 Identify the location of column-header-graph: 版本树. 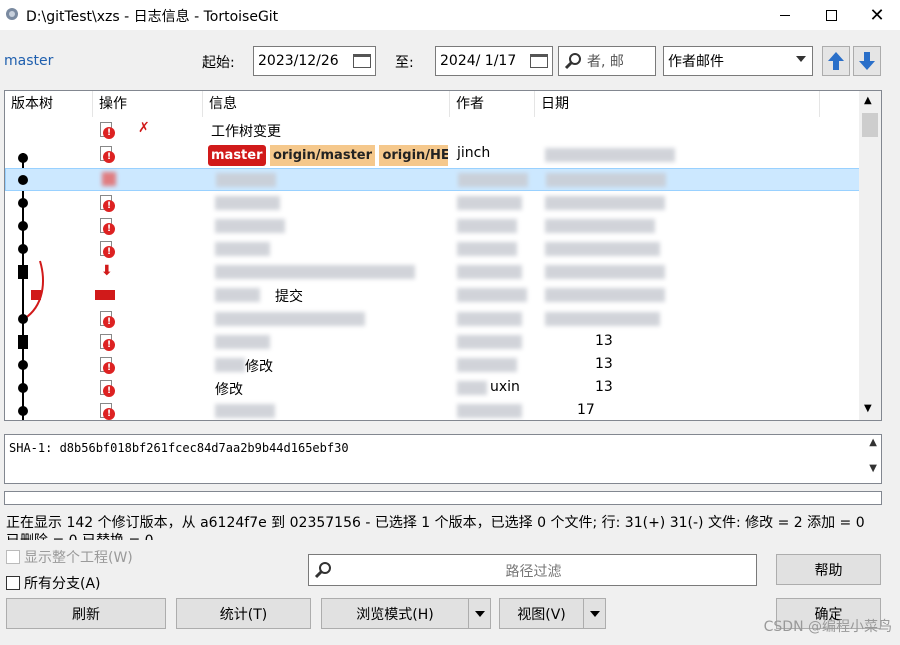
(49, 104).